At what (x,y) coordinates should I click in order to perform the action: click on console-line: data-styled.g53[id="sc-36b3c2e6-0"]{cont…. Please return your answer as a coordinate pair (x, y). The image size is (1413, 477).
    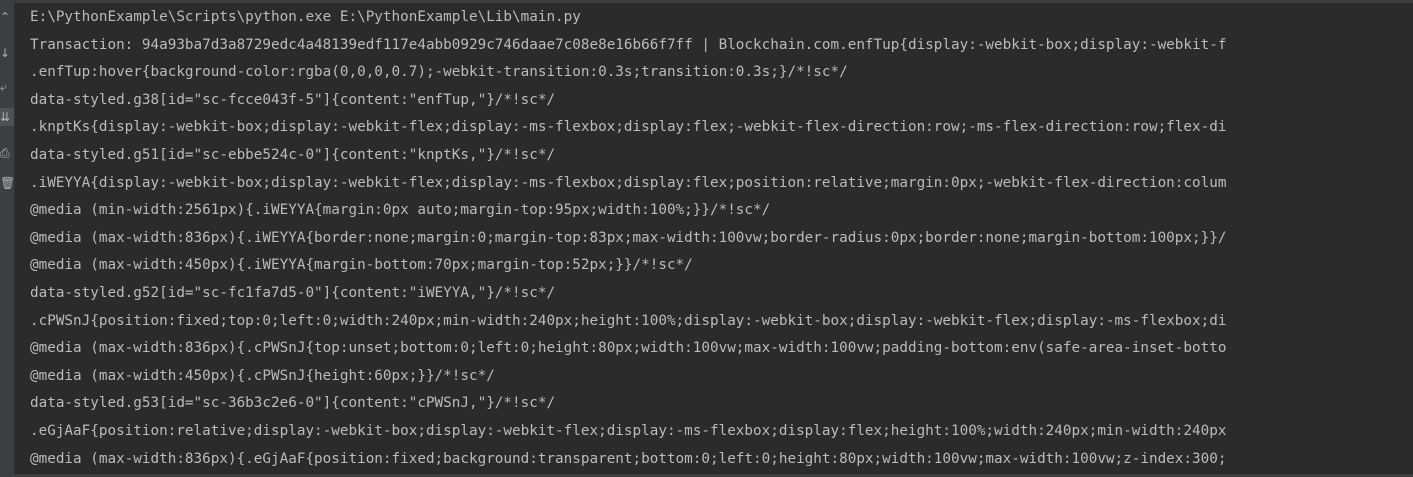
    Looking at the image, I should click on (293, 403).